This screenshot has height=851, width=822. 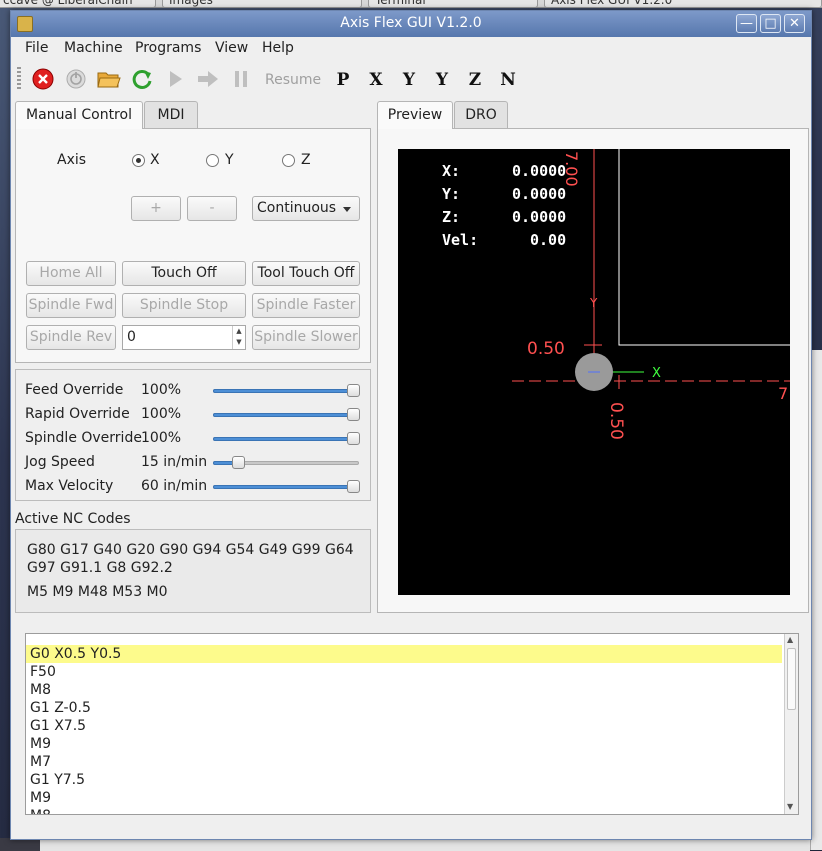 I want to click on axis-y-label: Y, so click(x=593, y=303).